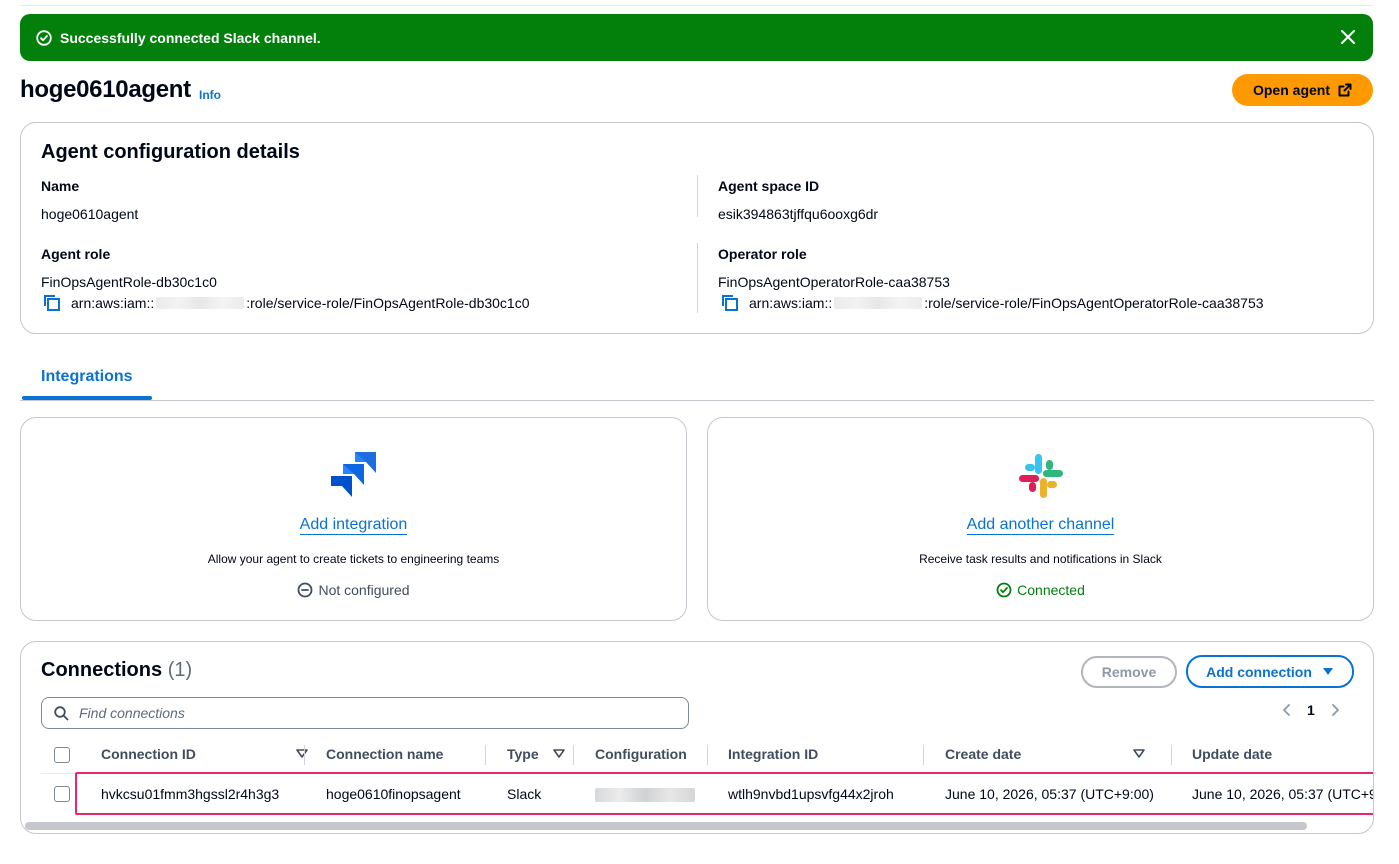 This screenshot has width=1399, height=864. Describe the element at coordinates (105, 89) in the screenshot. I see `page-title: hoge0610agent` at that location.